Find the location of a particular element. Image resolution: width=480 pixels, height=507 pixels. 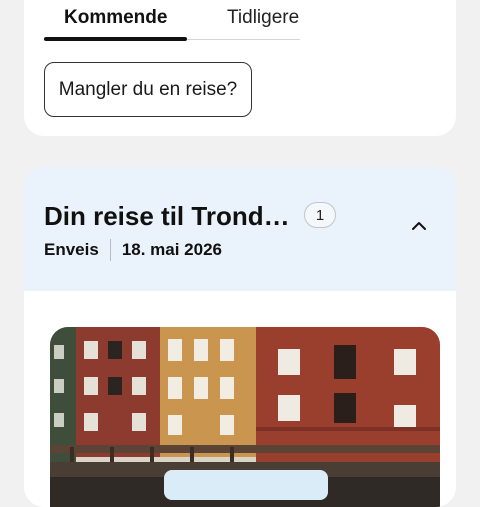

trip-meta: Enveis 18. mai 2026 is located at coordinates (133, 250).